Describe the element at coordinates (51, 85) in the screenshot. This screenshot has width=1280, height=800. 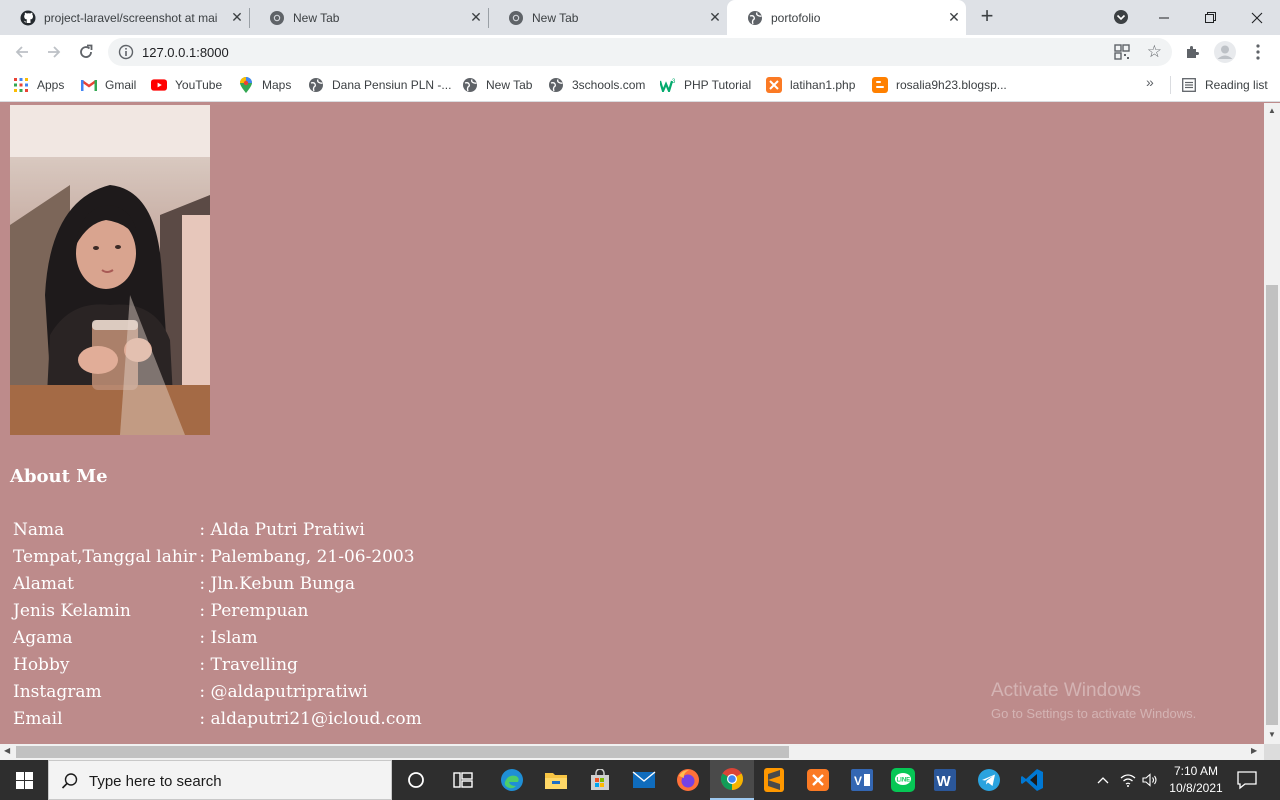
I see `bookmark-label: Apps` at that location.